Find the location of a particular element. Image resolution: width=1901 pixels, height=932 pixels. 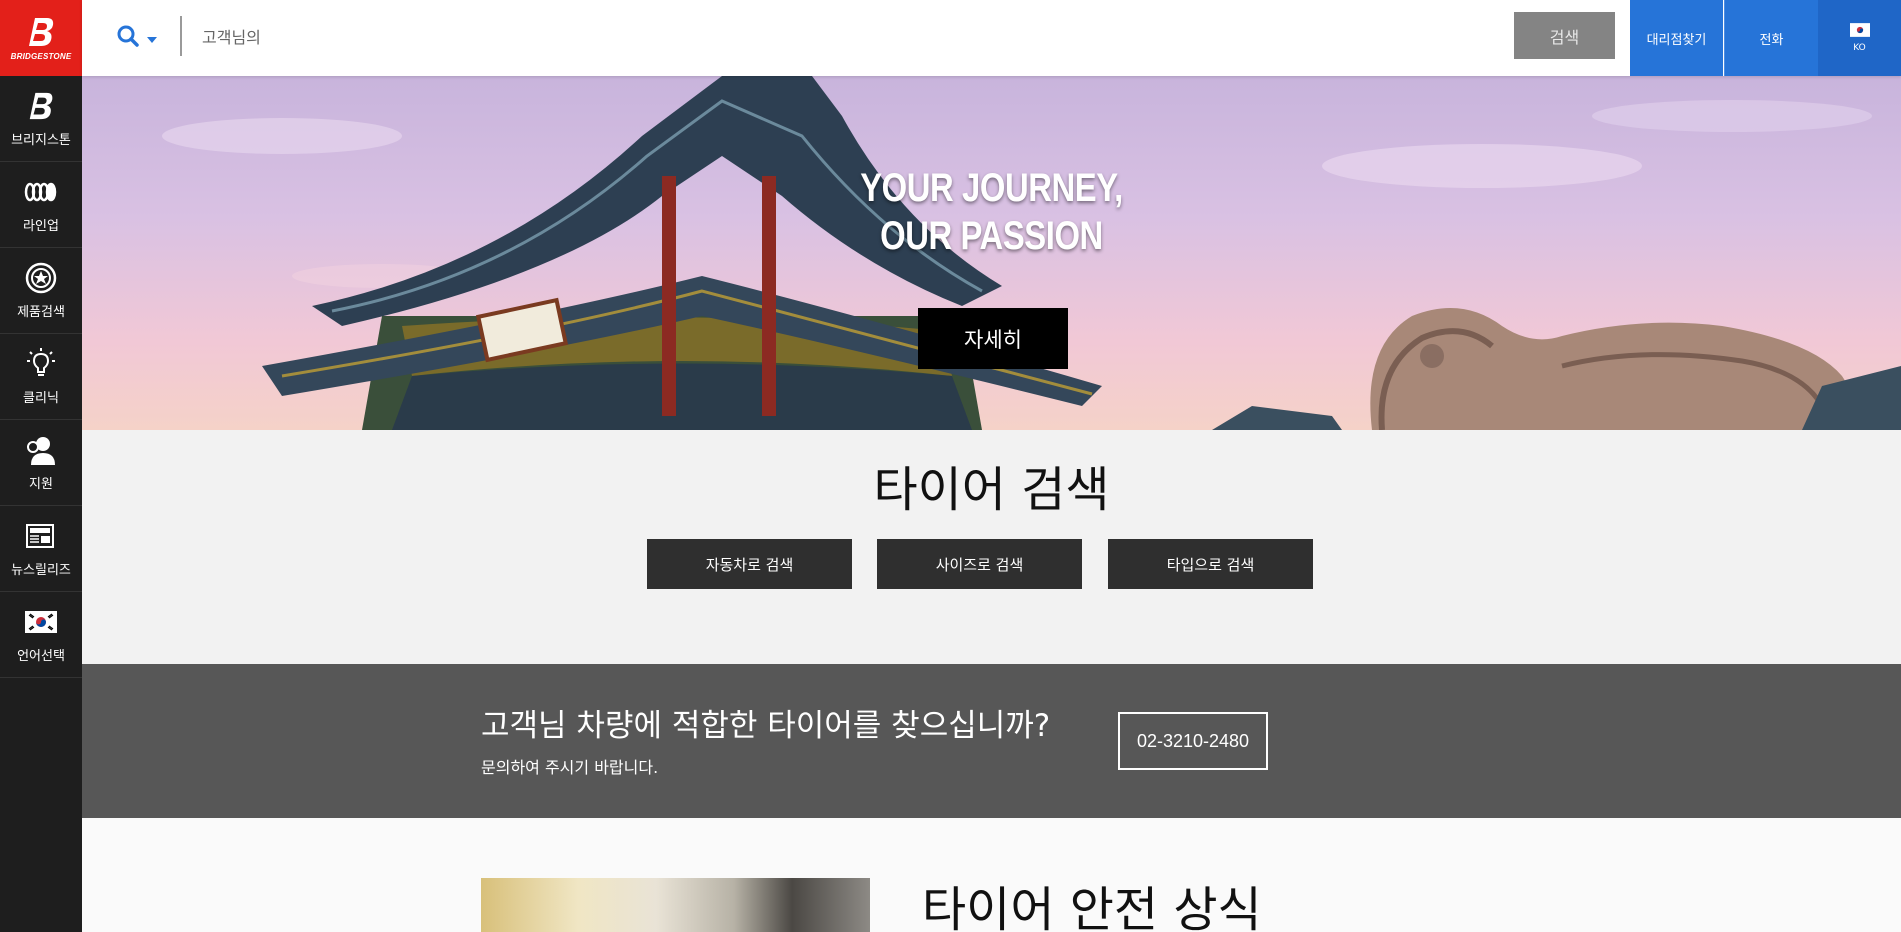

phone-button: 전화 is located at coordinates (1771, 38).